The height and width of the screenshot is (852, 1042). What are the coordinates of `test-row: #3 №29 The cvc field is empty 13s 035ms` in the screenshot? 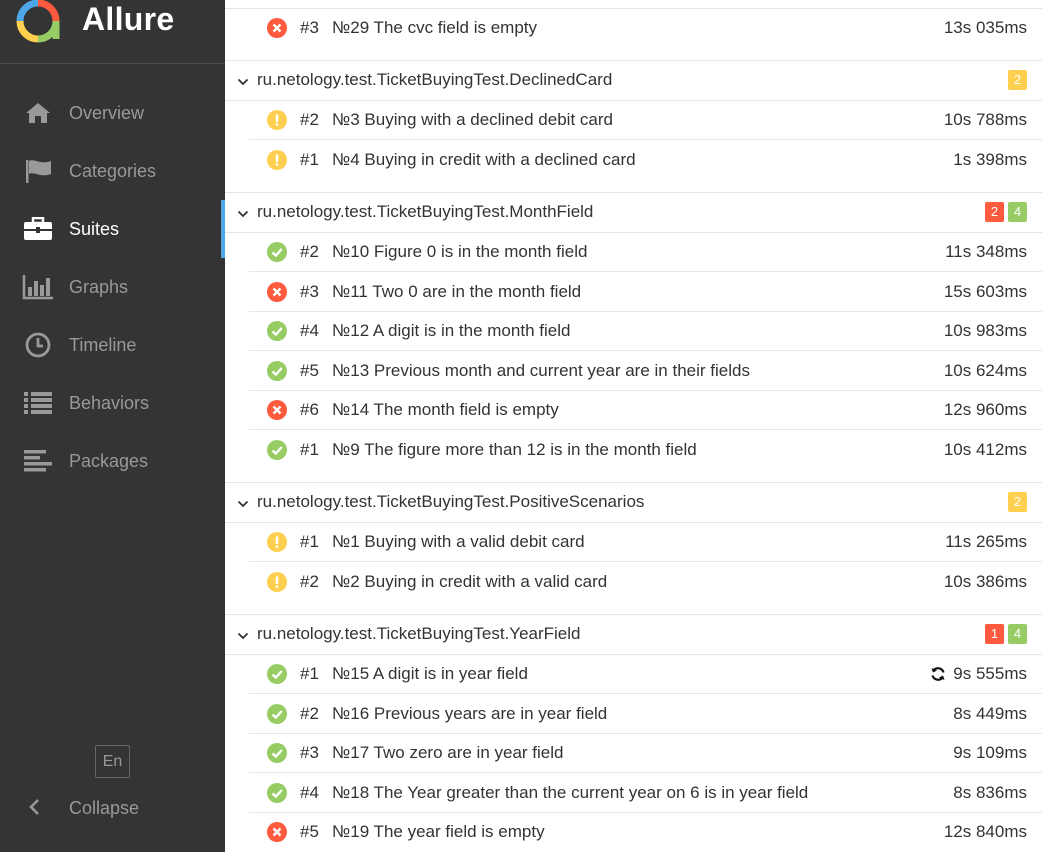 It's located at (645, 28).